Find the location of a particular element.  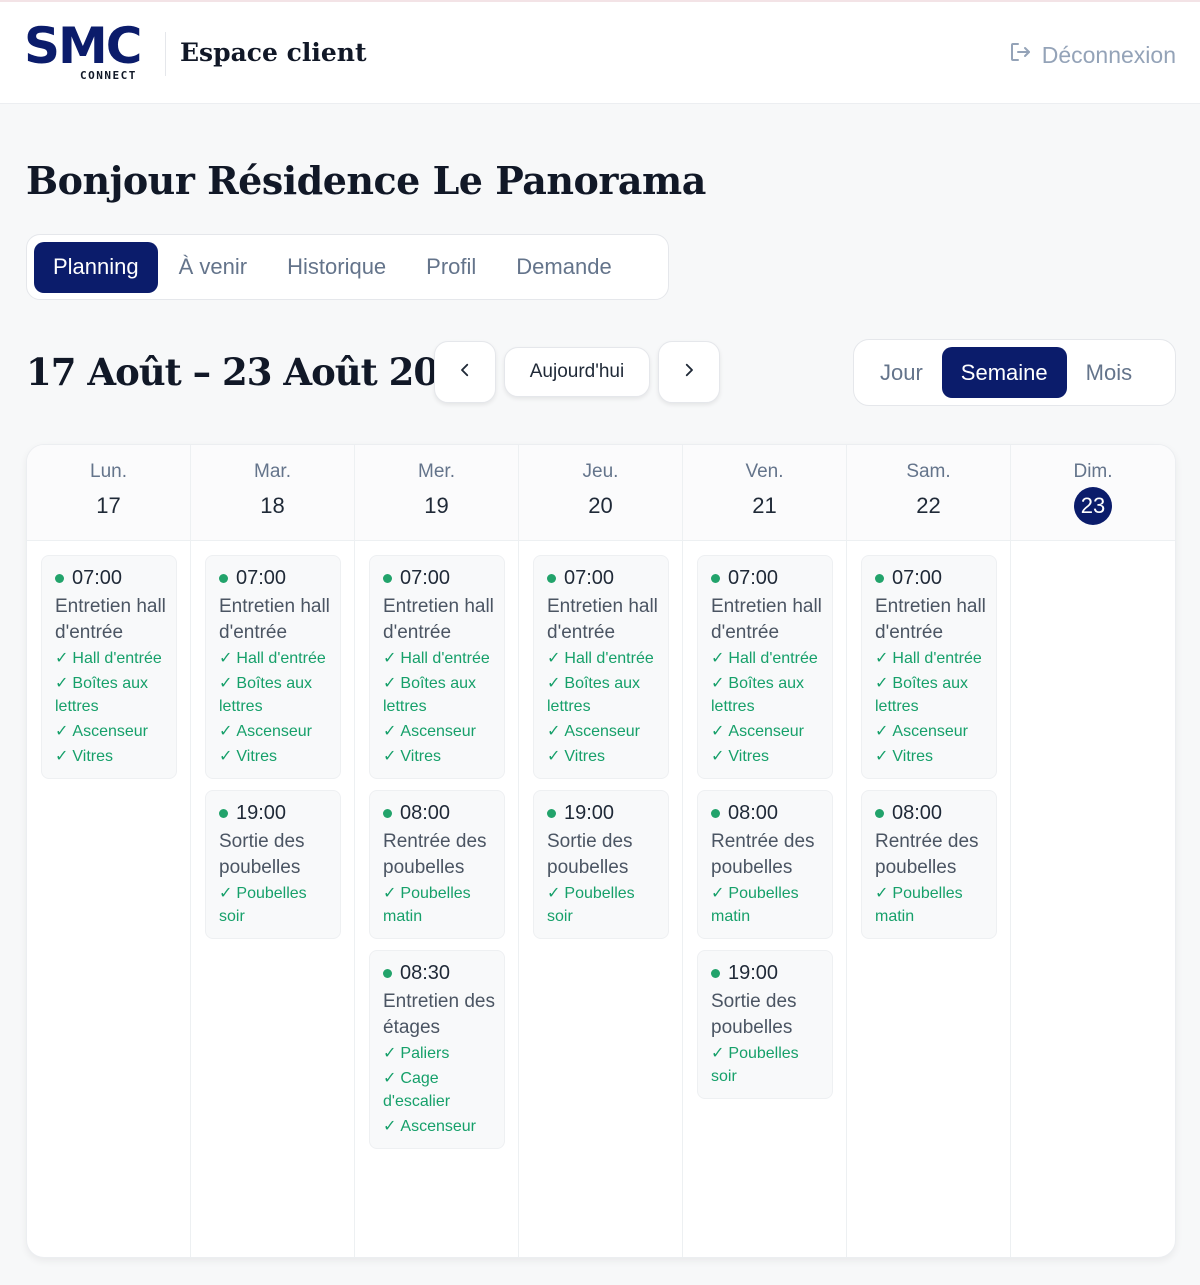

day-name: Mar. is located at coordinates (272, 471).